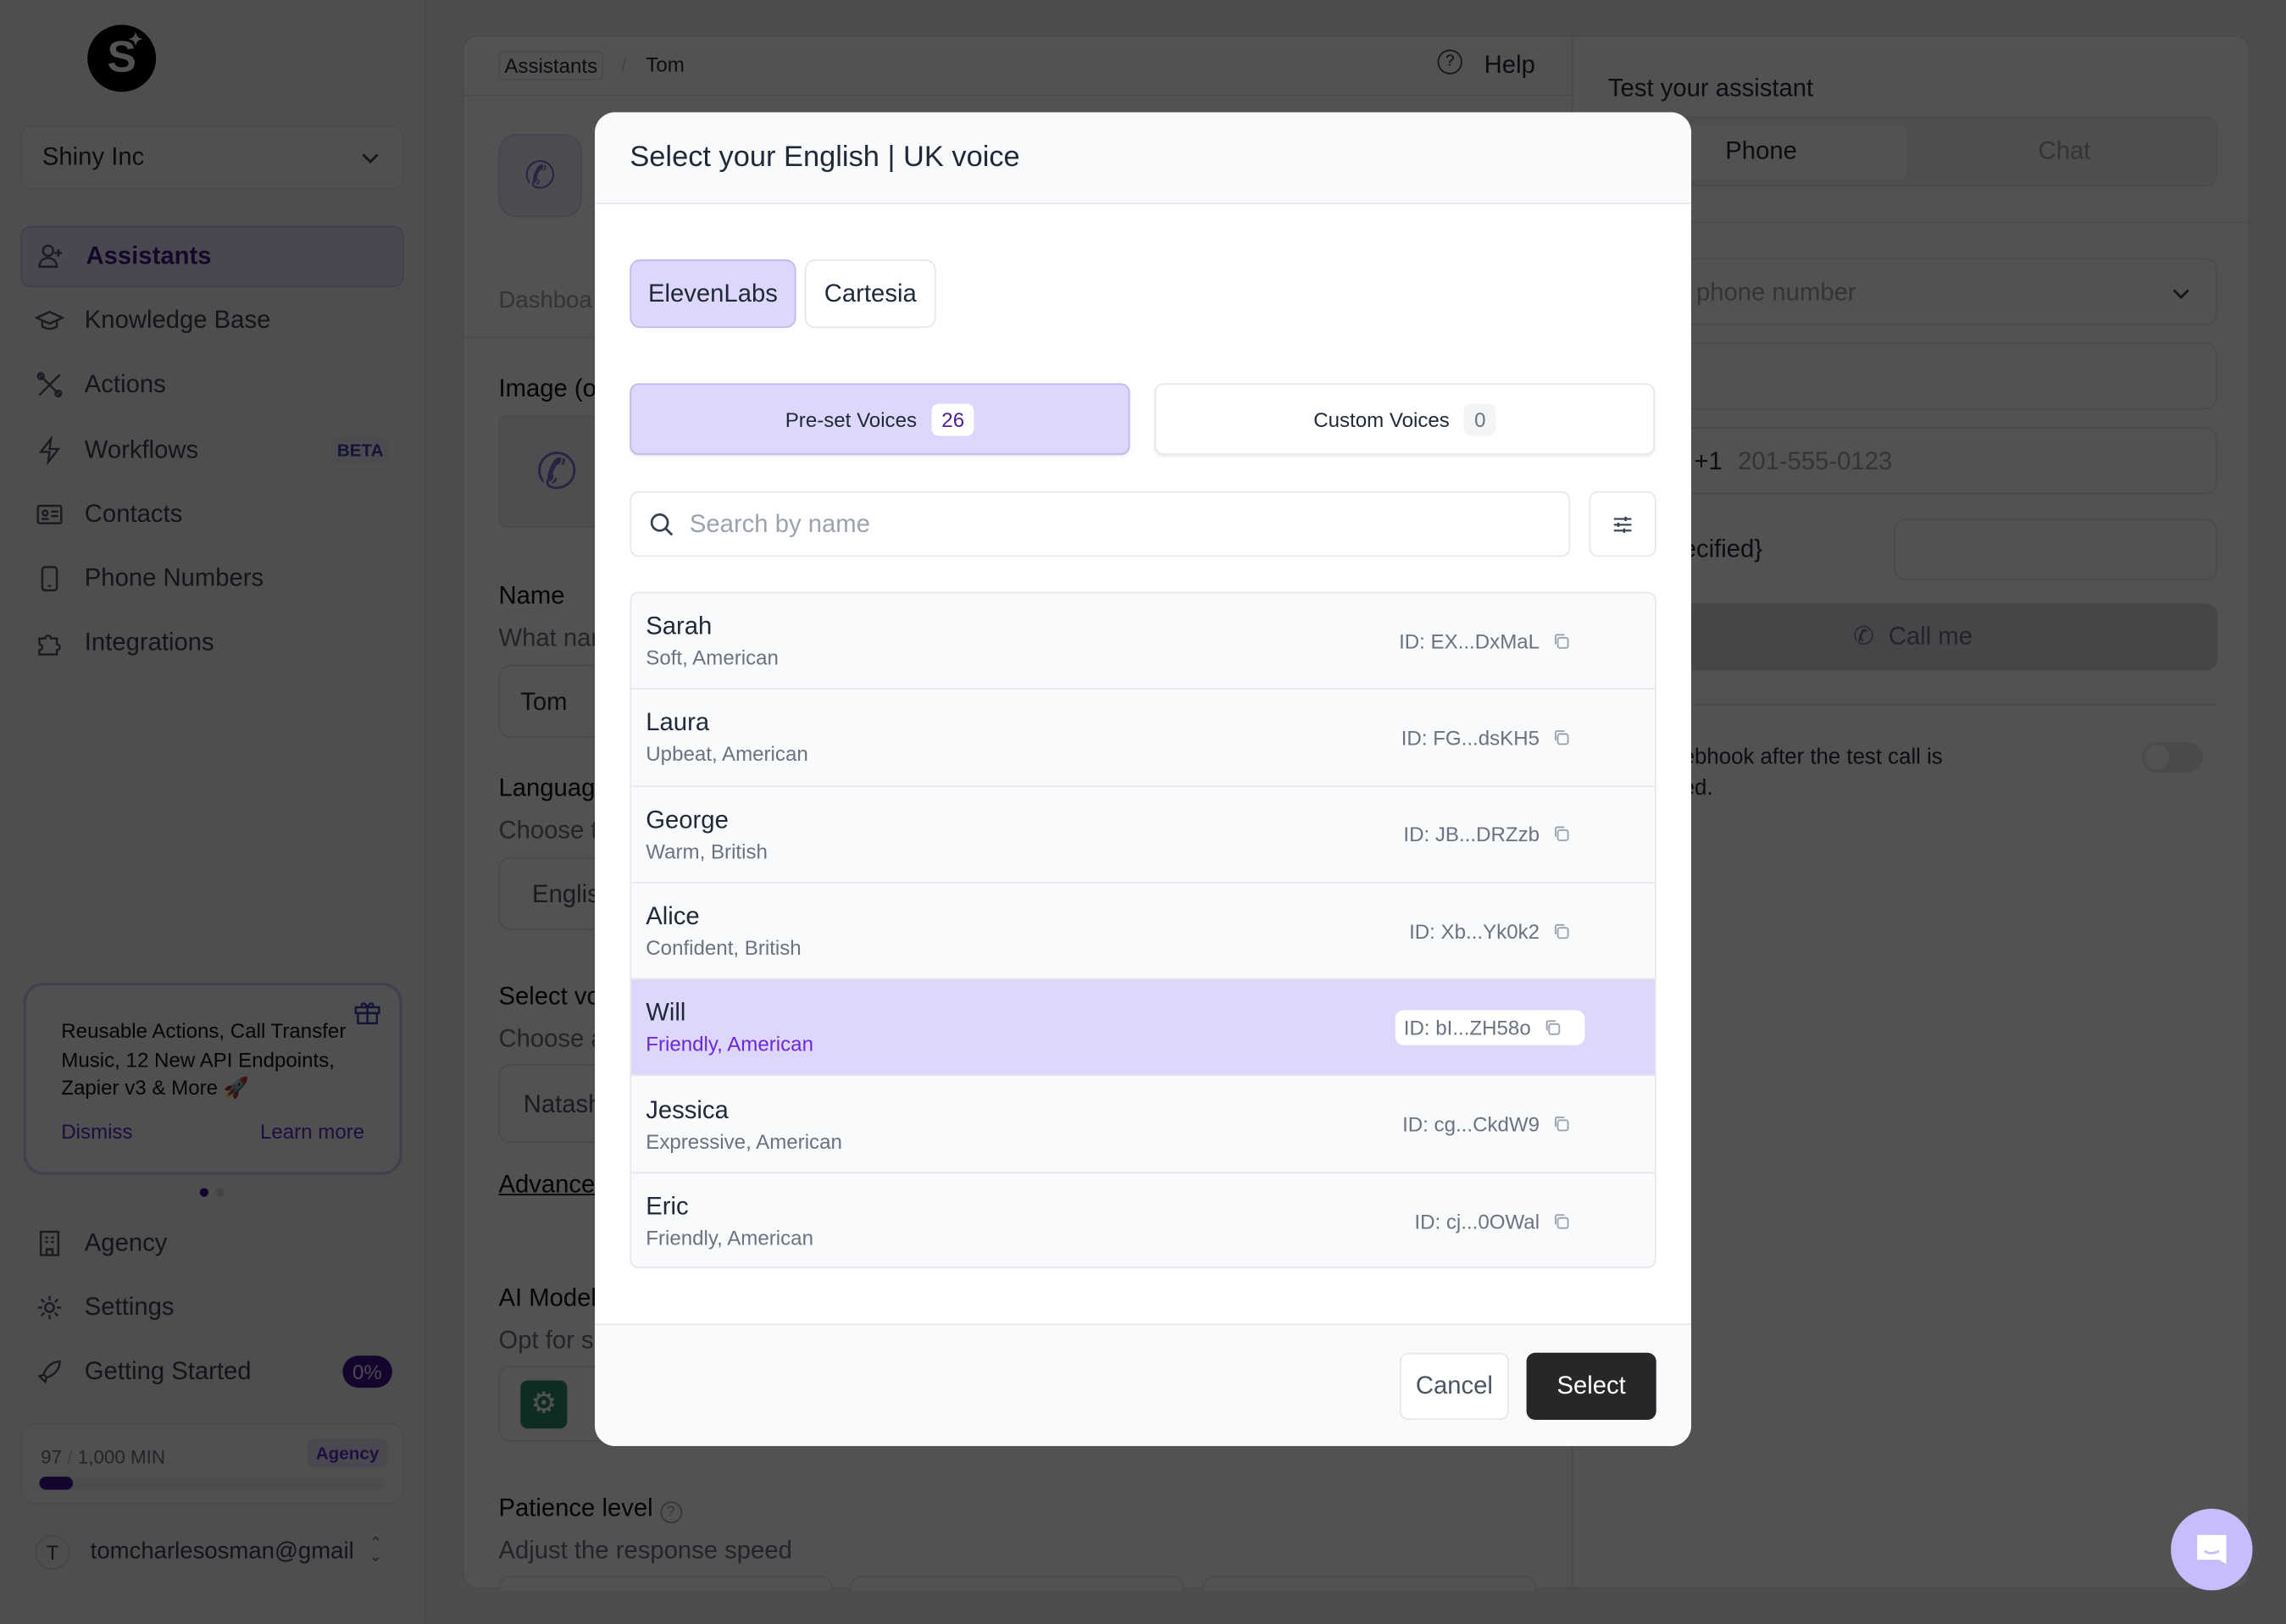 The width and height of the screenshot is (2286, 1624). I want to click on breadcrumb-bar: Assistants / Tom ? Help, so click(1018, 66).